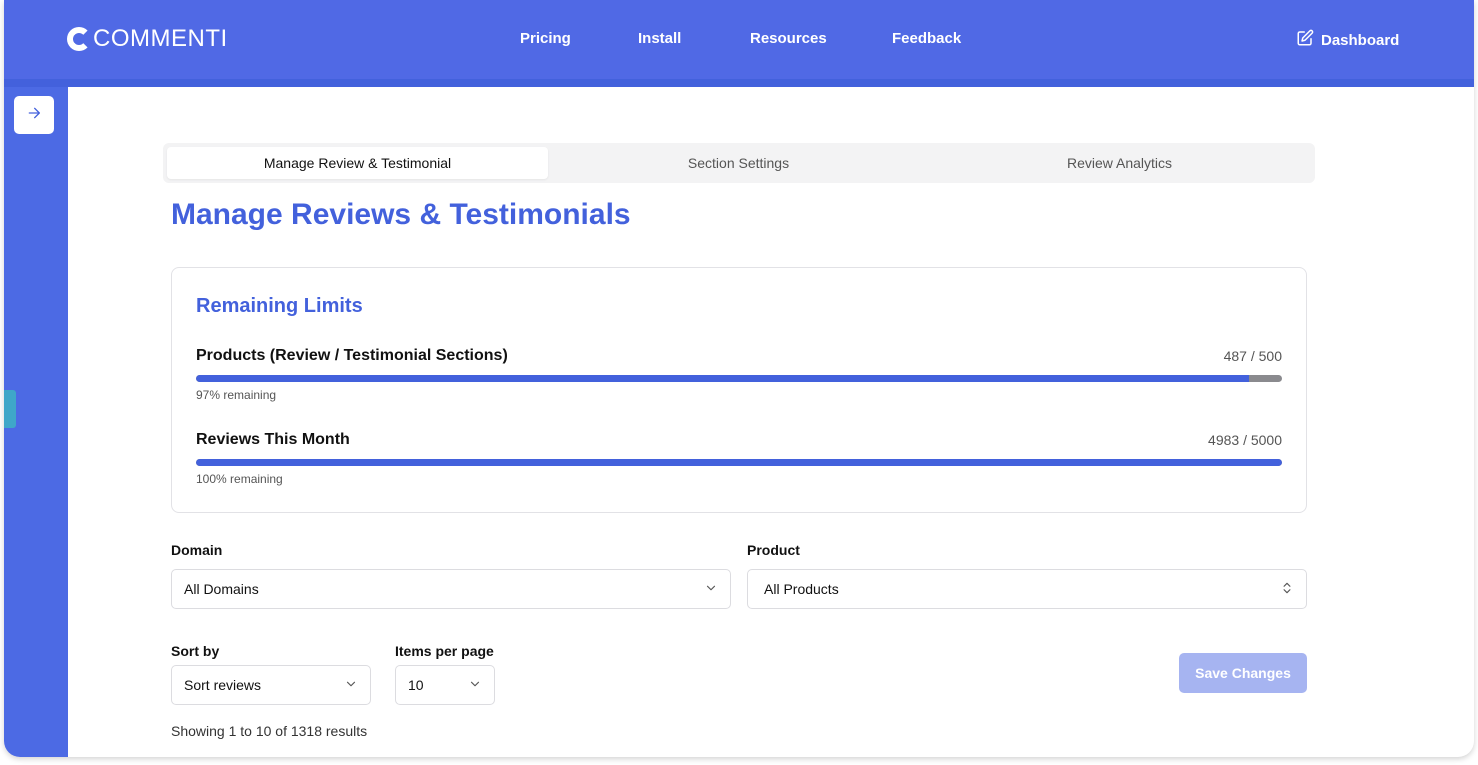 The height and width of the screenshot is (765, 1478). What do you see at coordinates (739, 40) in the screenshot?
I see `nav-links: Pricing Install Resources Feedback` at bounding box center [739, 40].